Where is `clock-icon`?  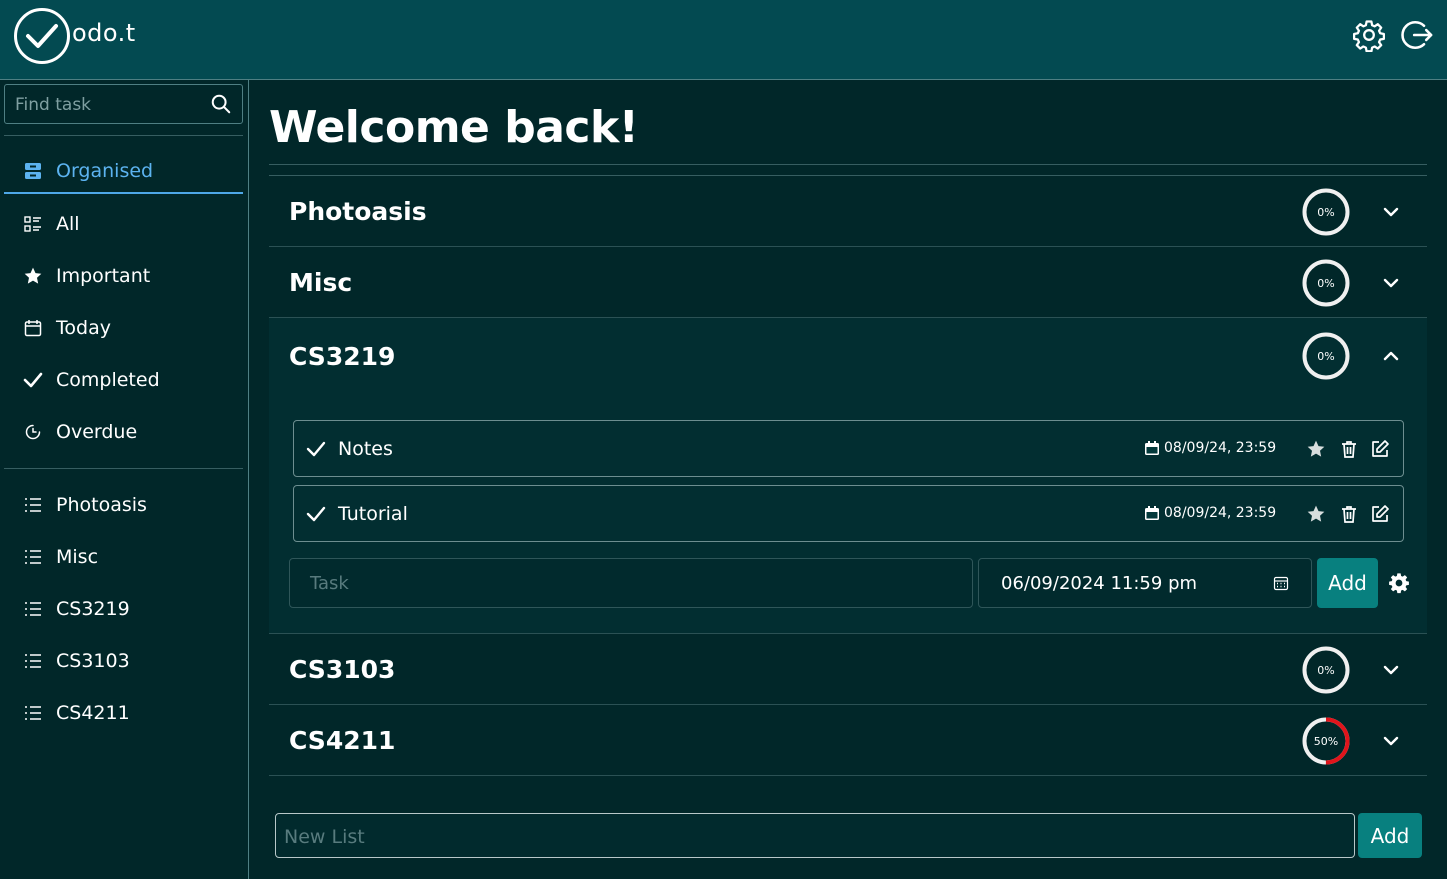
clock-icon is located at coordinates (33, 432).